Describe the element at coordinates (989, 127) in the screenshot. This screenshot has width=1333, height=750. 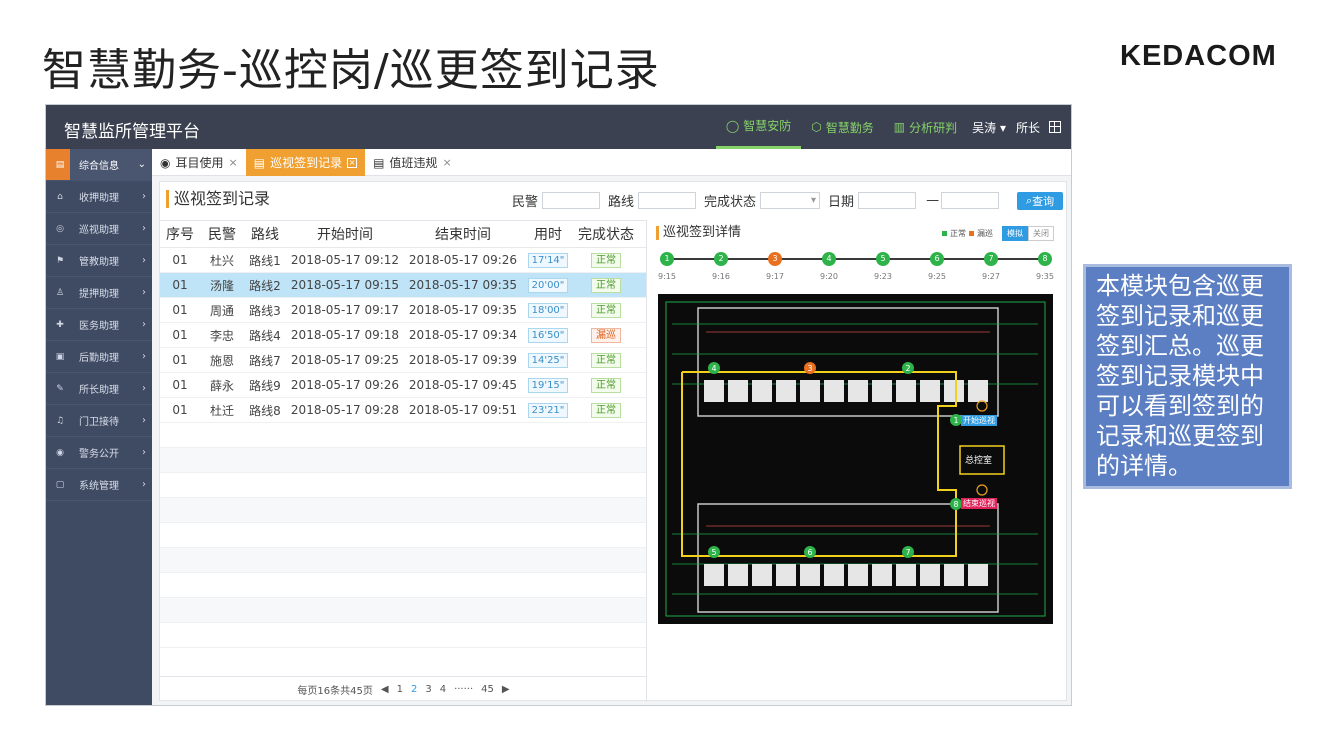
I see `user-menu: 吴涛 ▾` at that location.